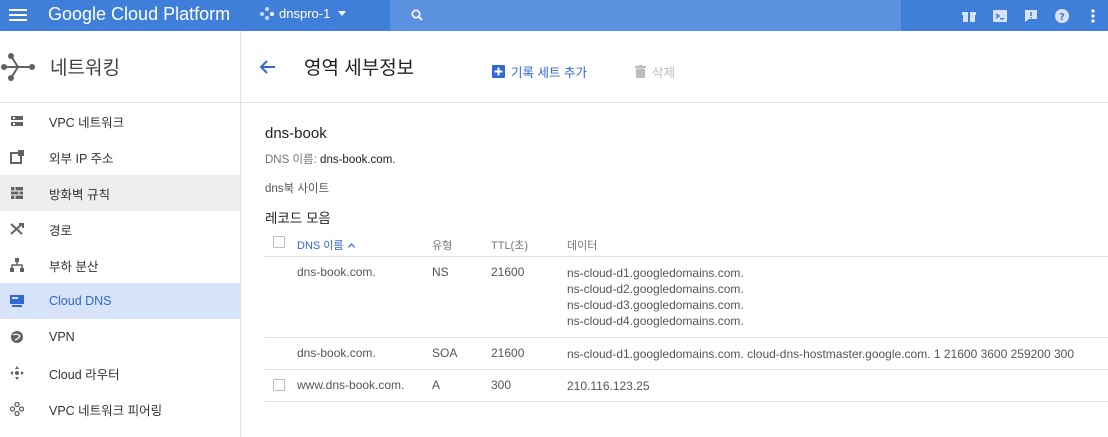  I want to click on top-icon-group: ?, so click(1030, 15).